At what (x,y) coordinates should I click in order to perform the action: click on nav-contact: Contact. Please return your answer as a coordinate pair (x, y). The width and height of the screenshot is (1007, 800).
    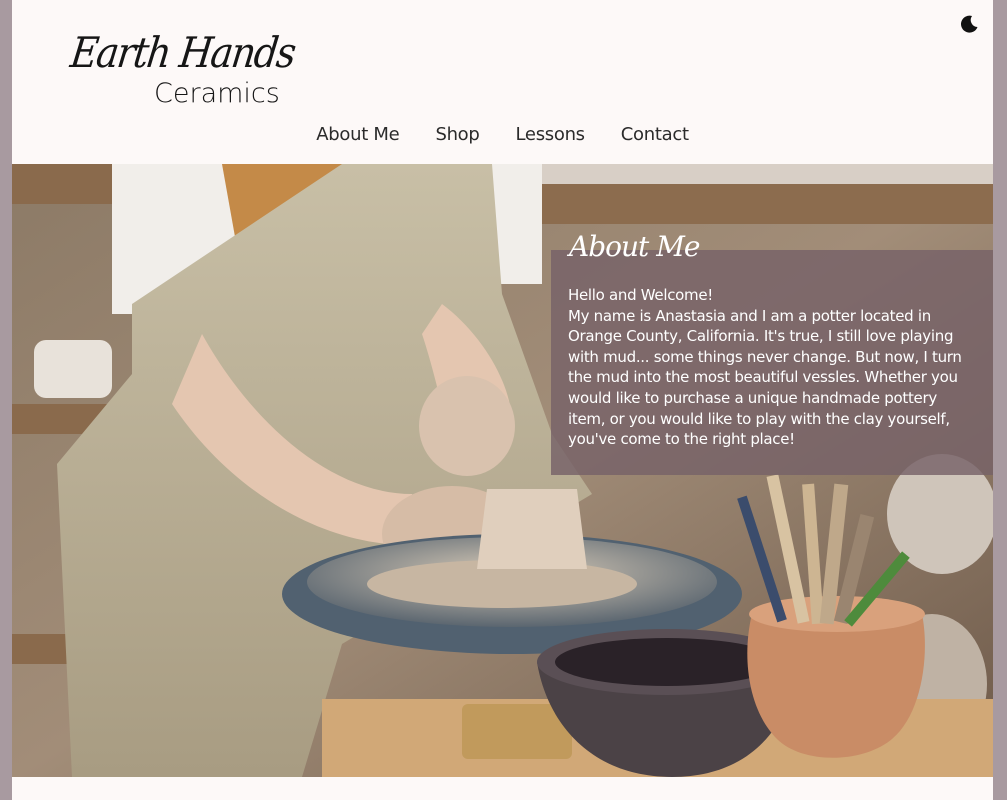
    Looking at the image, I should click on (655, 134).